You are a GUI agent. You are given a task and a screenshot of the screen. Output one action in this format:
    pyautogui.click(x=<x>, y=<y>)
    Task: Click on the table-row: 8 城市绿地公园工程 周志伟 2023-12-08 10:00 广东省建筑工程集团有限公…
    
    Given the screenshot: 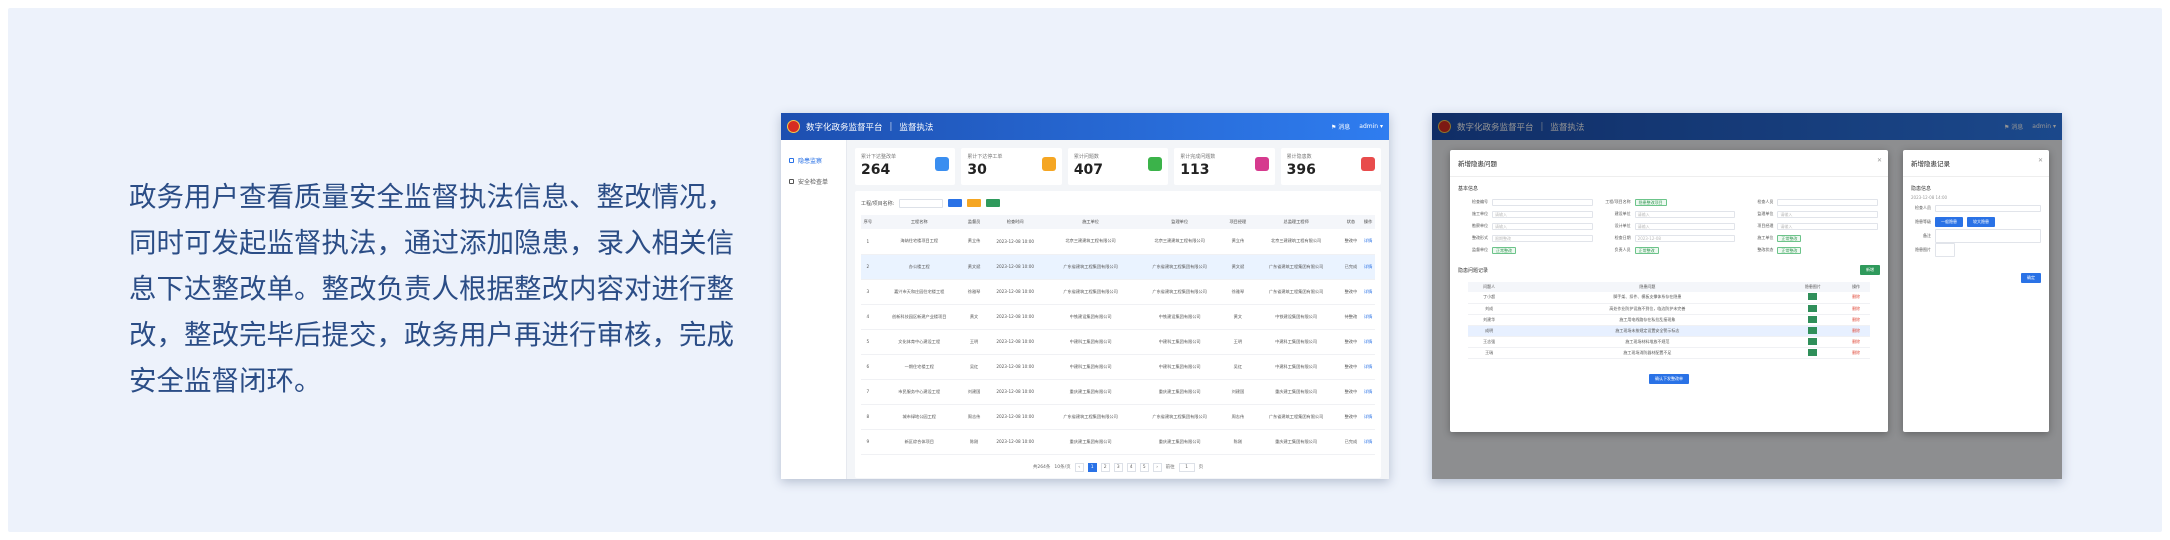 What is the action you would take?
    pyautogui.click(x=1118, y=417)
    